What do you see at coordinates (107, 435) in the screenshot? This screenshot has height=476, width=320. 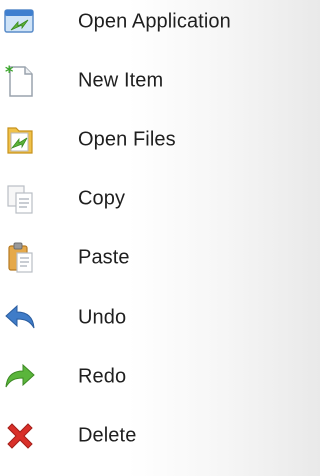 I see `menu-item-label: Delete` at bounding box center [107, 435].